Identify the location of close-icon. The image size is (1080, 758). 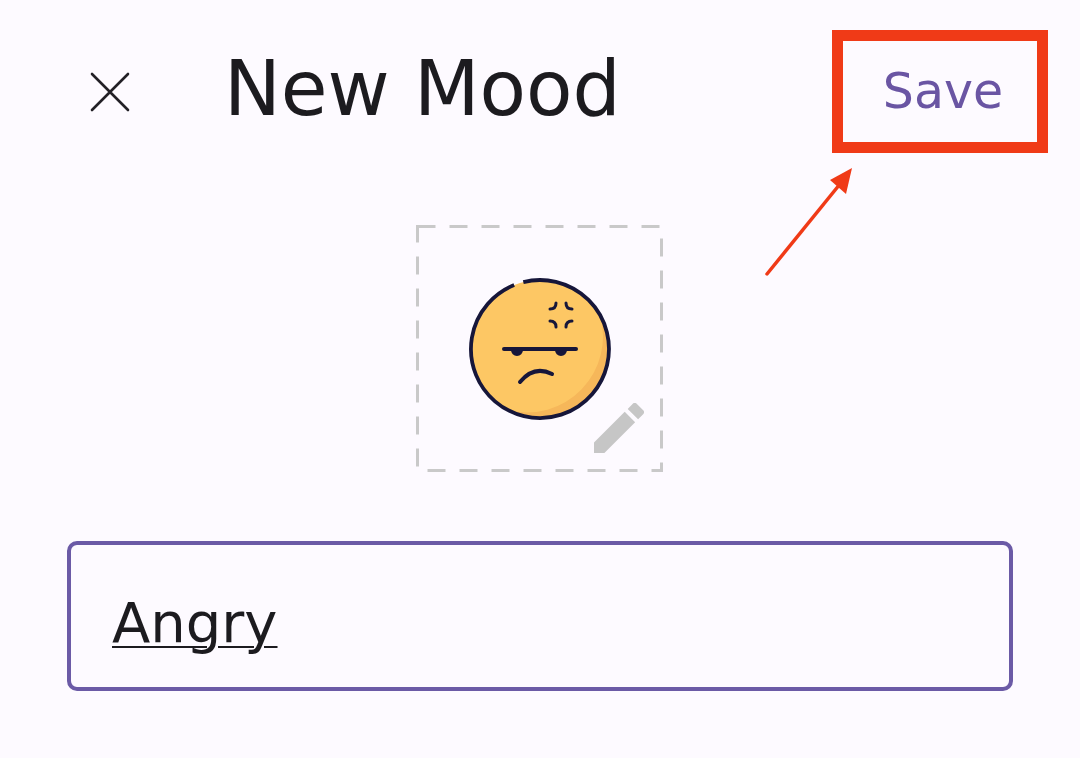
(110, 91).